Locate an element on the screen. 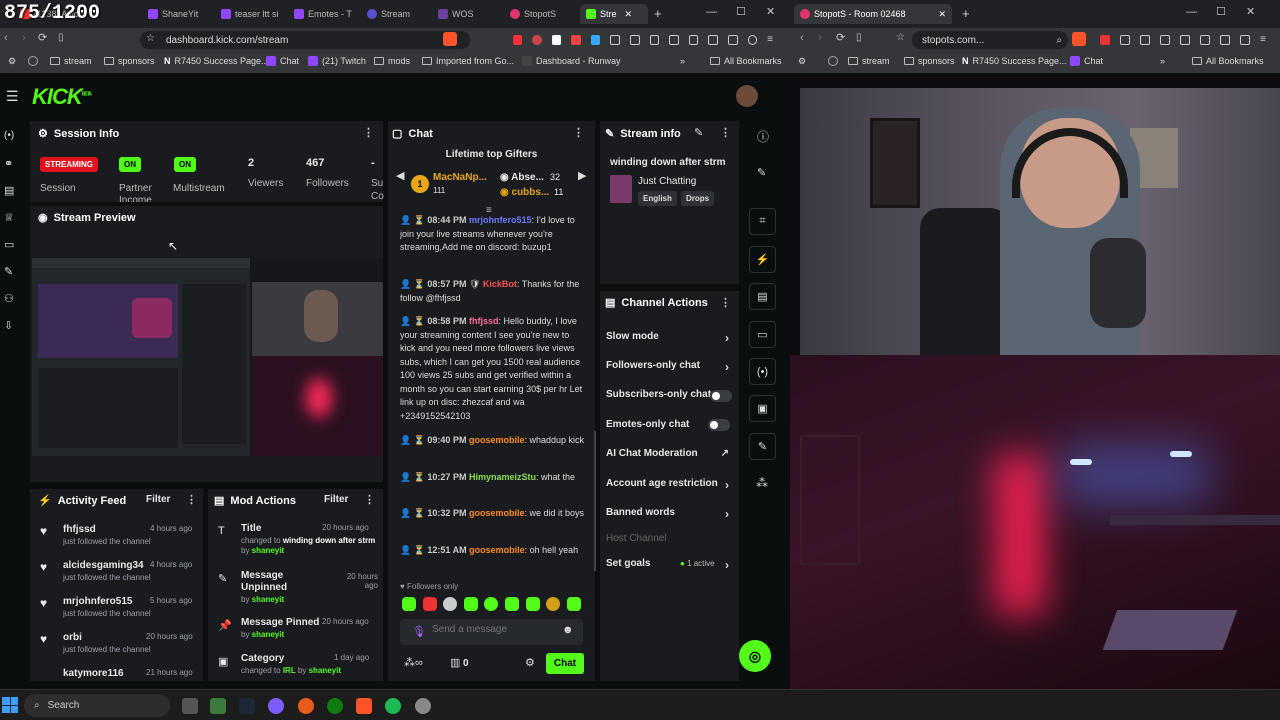 Image resolution: width=1280 pixels, height=720 pixels. info-icon: ⓘ is located at coordinates (763, 136).